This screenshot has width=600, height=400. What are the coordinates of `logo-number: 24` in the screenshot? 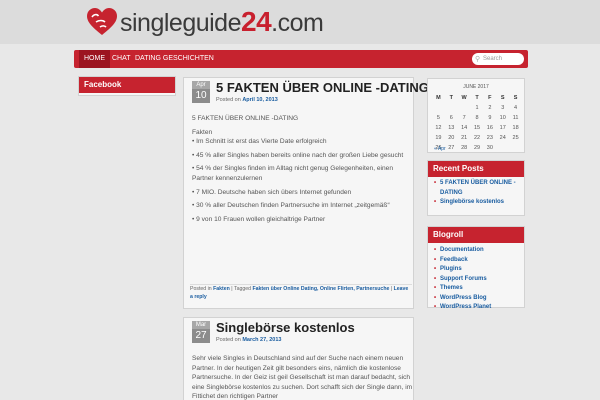 It's located at (256, 21).